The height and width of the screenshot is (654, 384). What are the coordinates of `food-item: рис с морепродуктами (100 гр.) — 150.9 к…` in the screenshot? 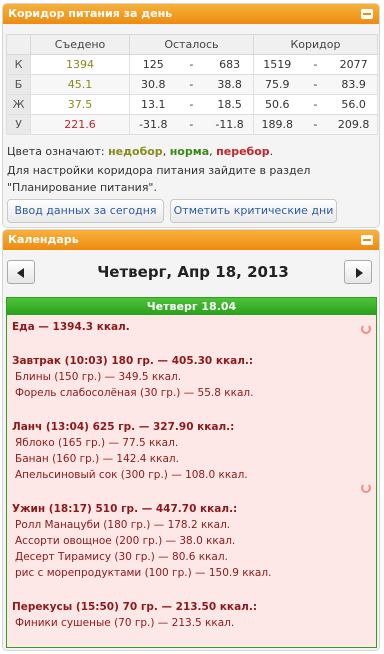 It's located at (143, 573).